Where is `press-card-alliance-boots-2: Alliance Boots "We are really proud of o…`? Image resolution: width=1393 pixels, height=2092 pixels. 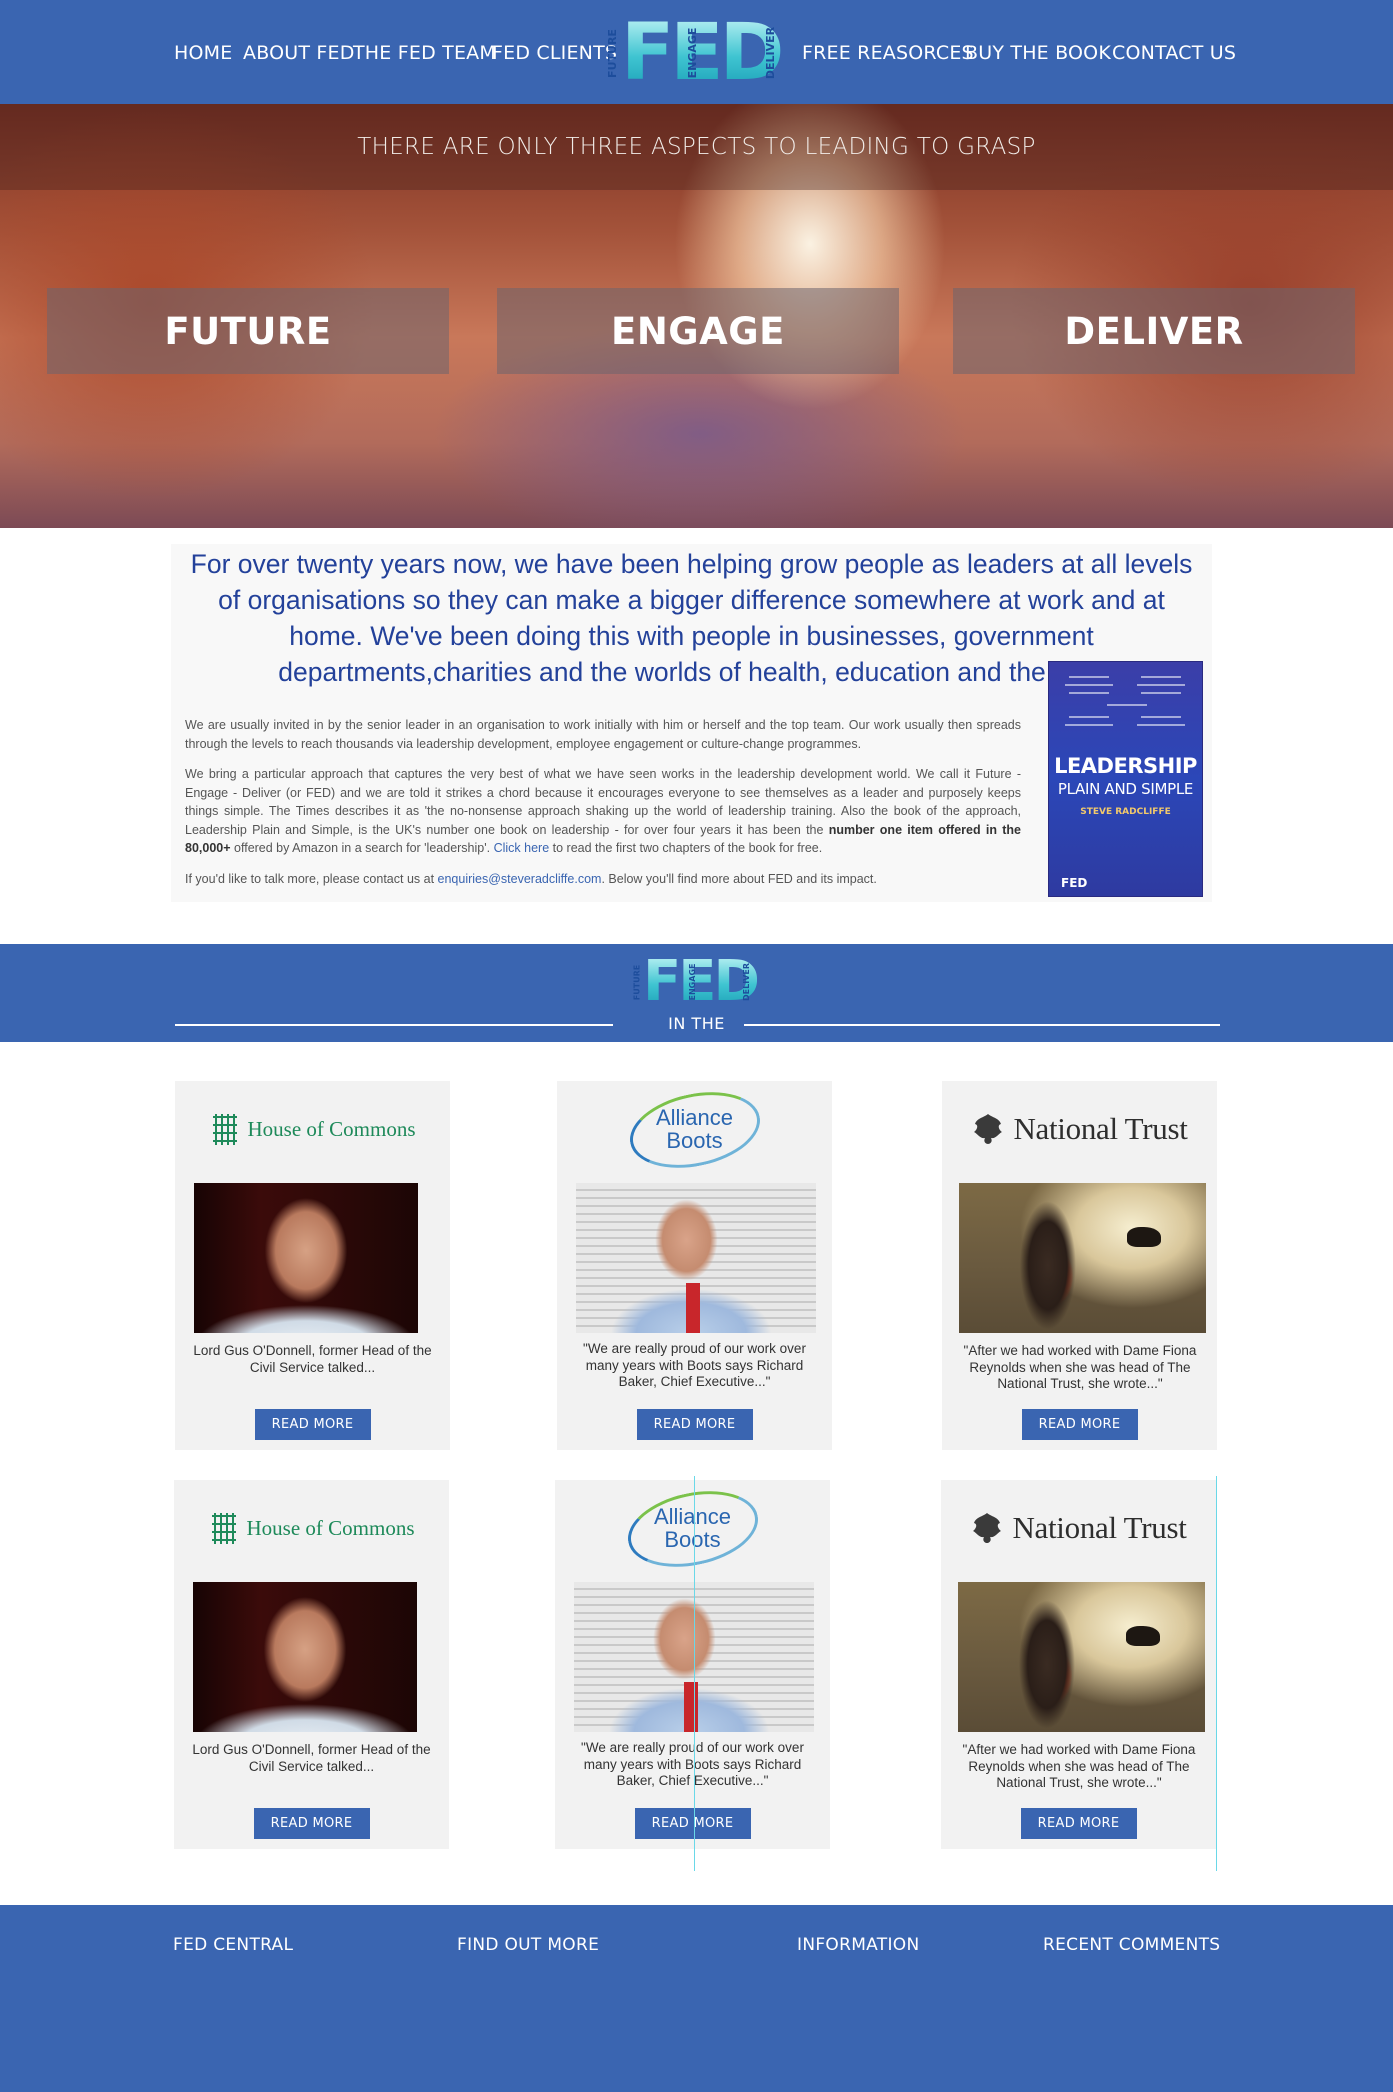
press-card-alliance-boots-2: Alliance Boots "We are really proud of o… is located at coordinates (692, 1664).